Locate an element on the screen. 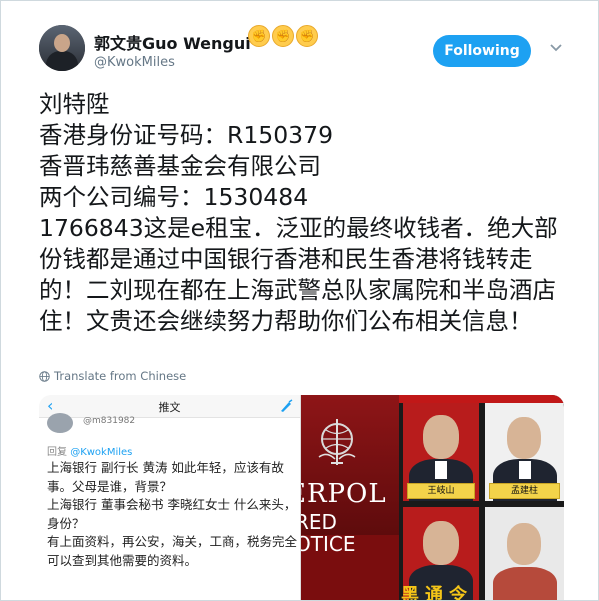  screenshot-header: ‹ 推文 is located at coordinates (169, 406).